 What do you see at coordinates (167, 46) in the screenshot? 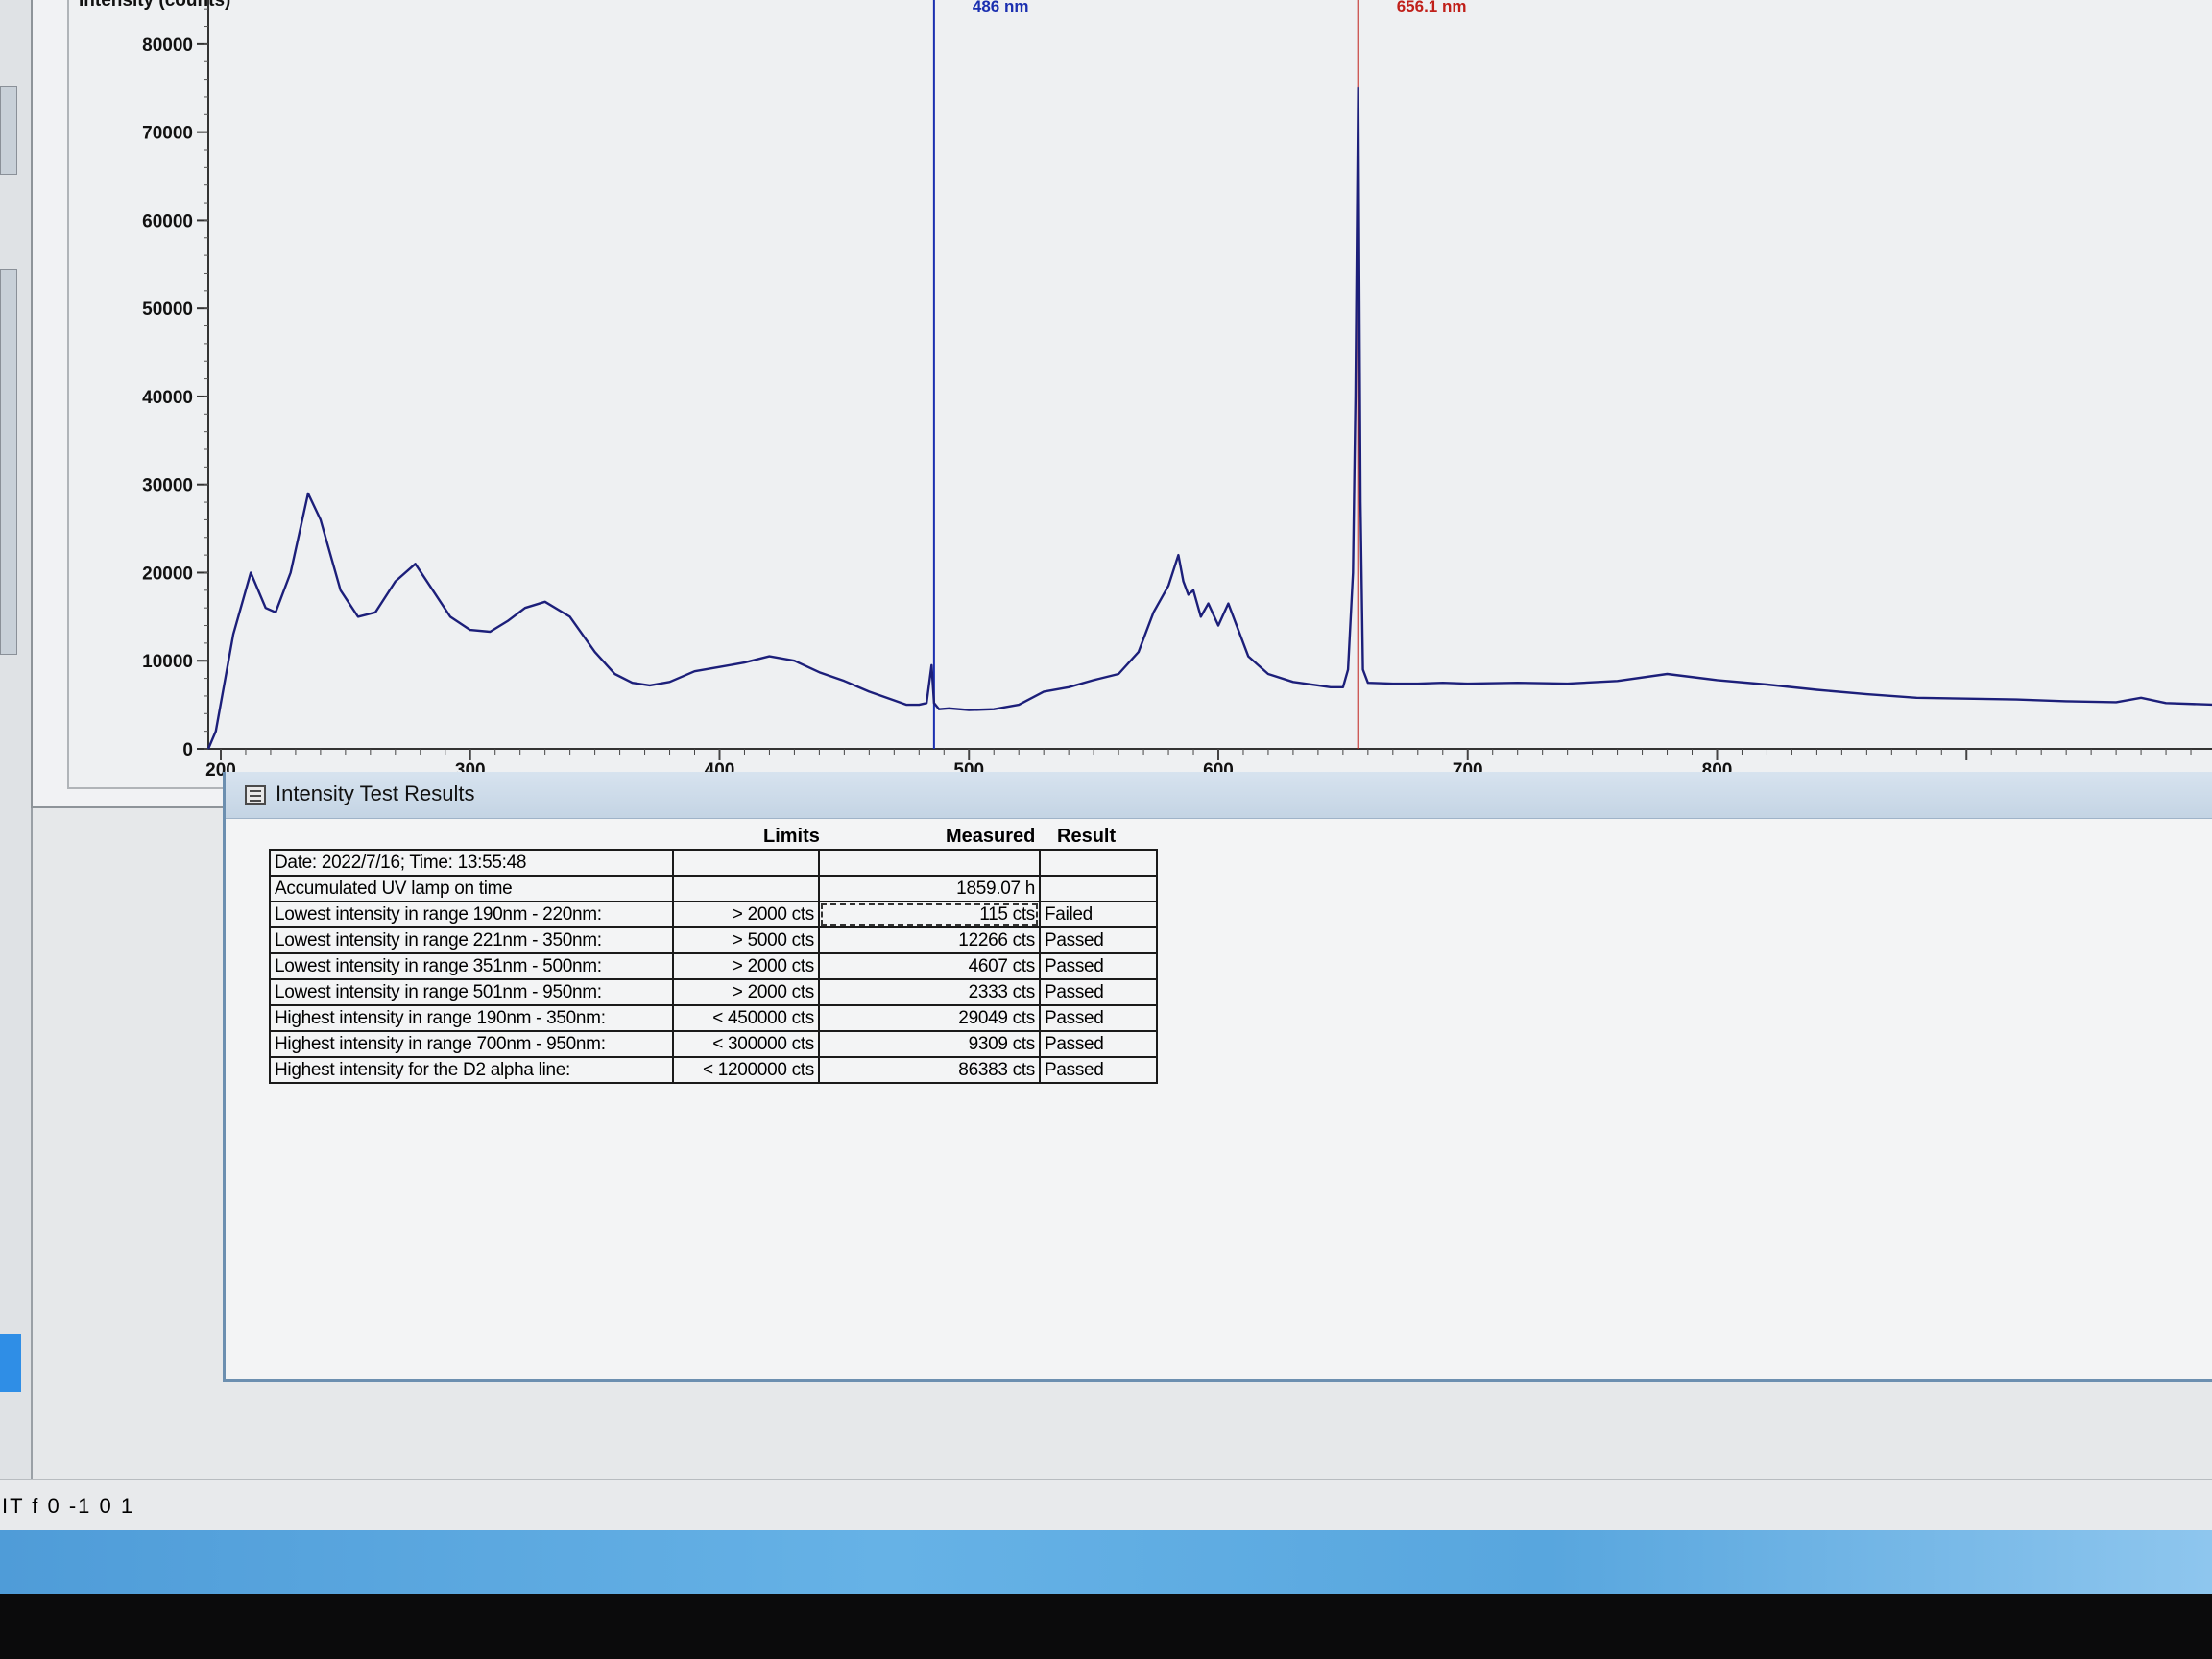
I see `y-tick-label: 80000` at bounding box center [167, 46].